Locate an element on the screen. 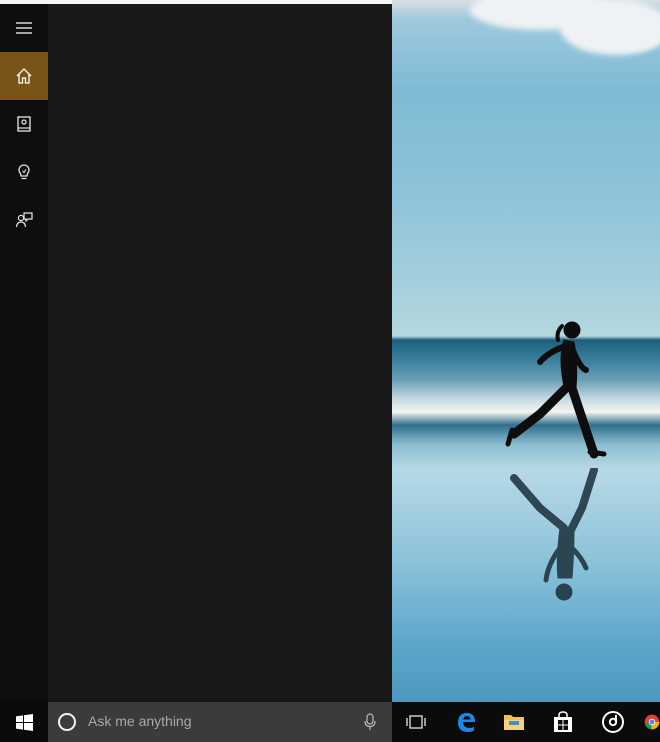 The image size is (660, 742). cortana-search-box: Ask me anything is located at coordinates (220, 722).